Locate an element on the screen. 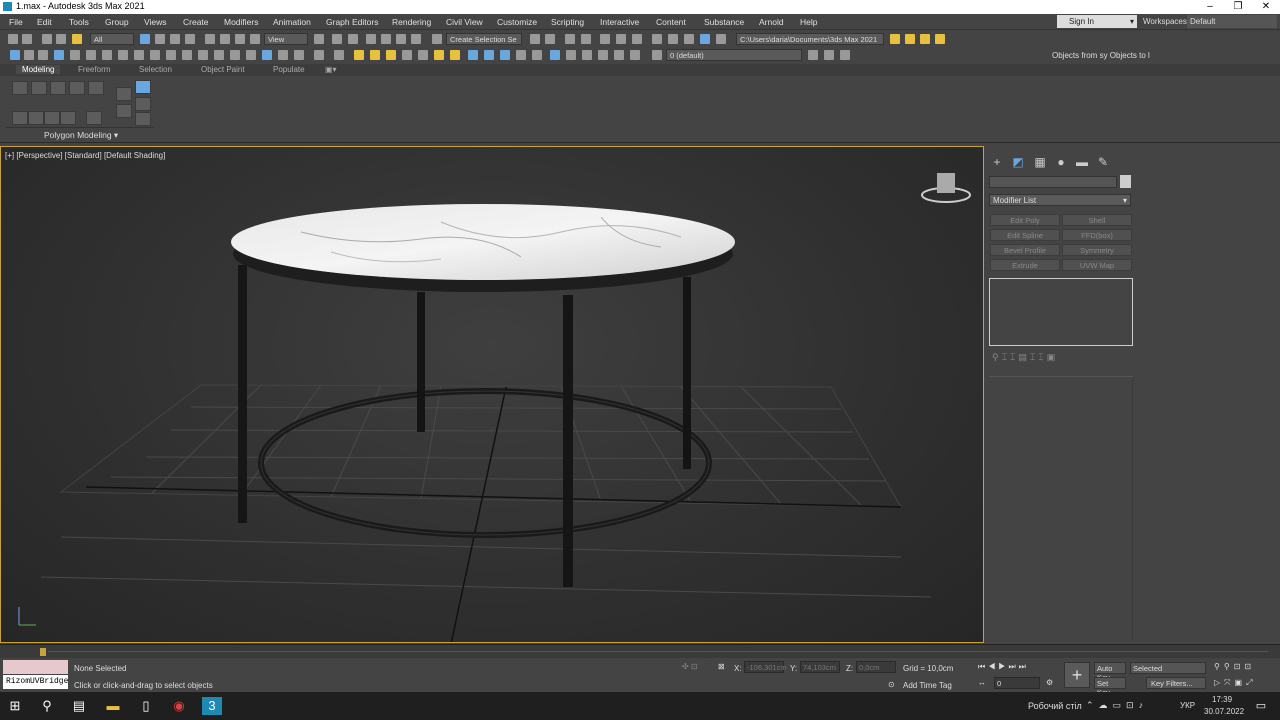 The image size is (1280, 720). y-coordinate-field: 74,103cm is located at coordinates (820, 667).